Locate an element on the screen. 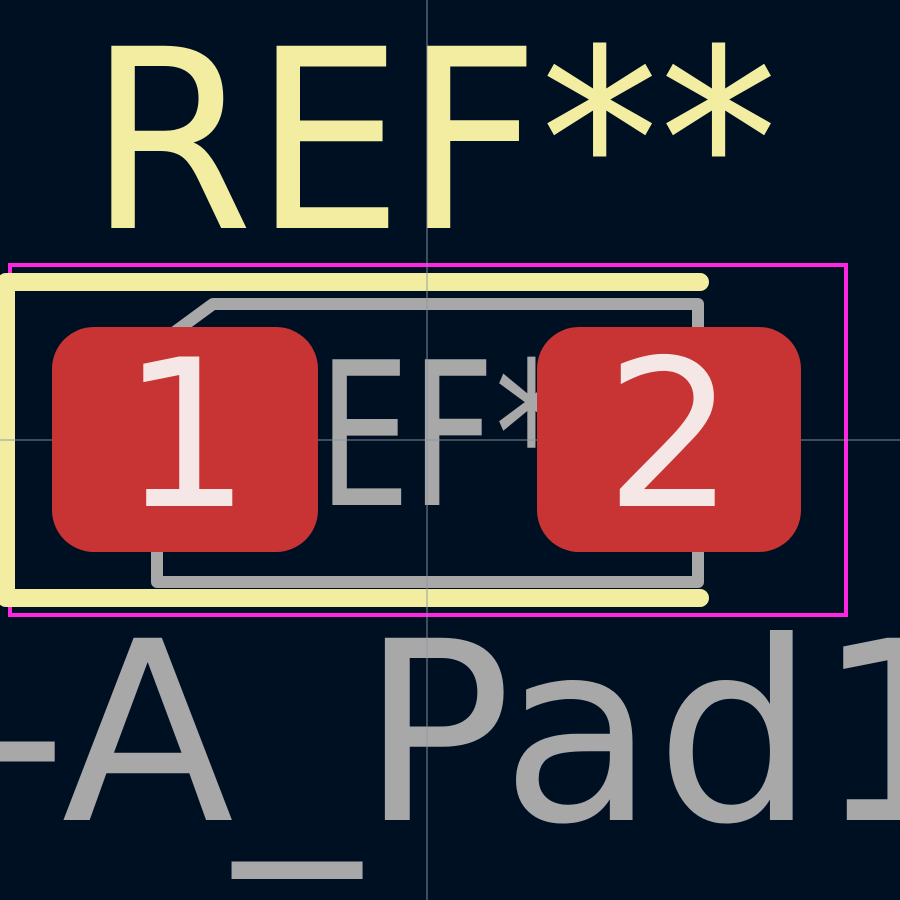 The width and height of the screenshot is (900, 900). fab-reference-text: EF* is located at coordinates (443, 436).